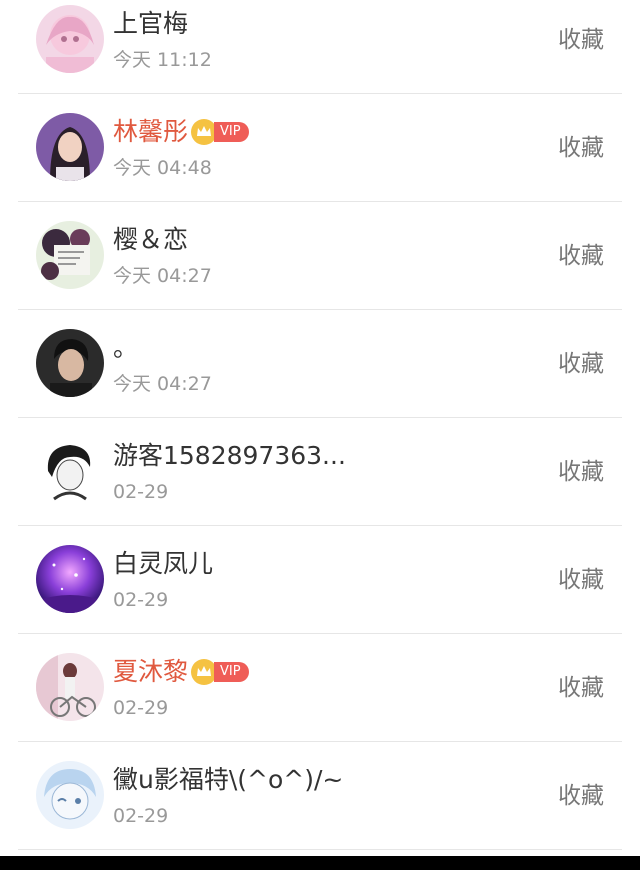  Describe the element at coordinates (151, 671) in the screenshot. I see `contact-name: 夏沐黎` at that location.